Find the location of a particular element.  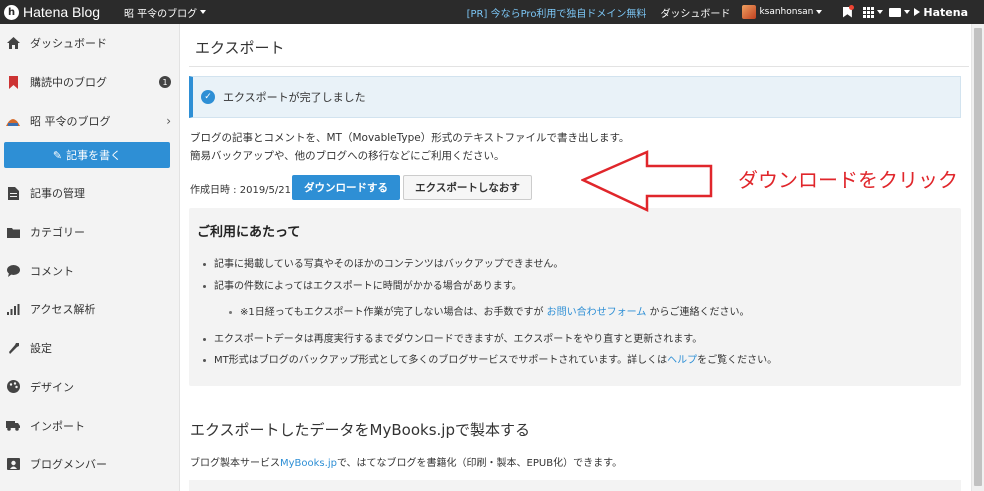

notice-subitem-prefix: ※1日経ってもエクスポート作業が完了しない場合は、お手数ですが is located at coordinates (392, 312).